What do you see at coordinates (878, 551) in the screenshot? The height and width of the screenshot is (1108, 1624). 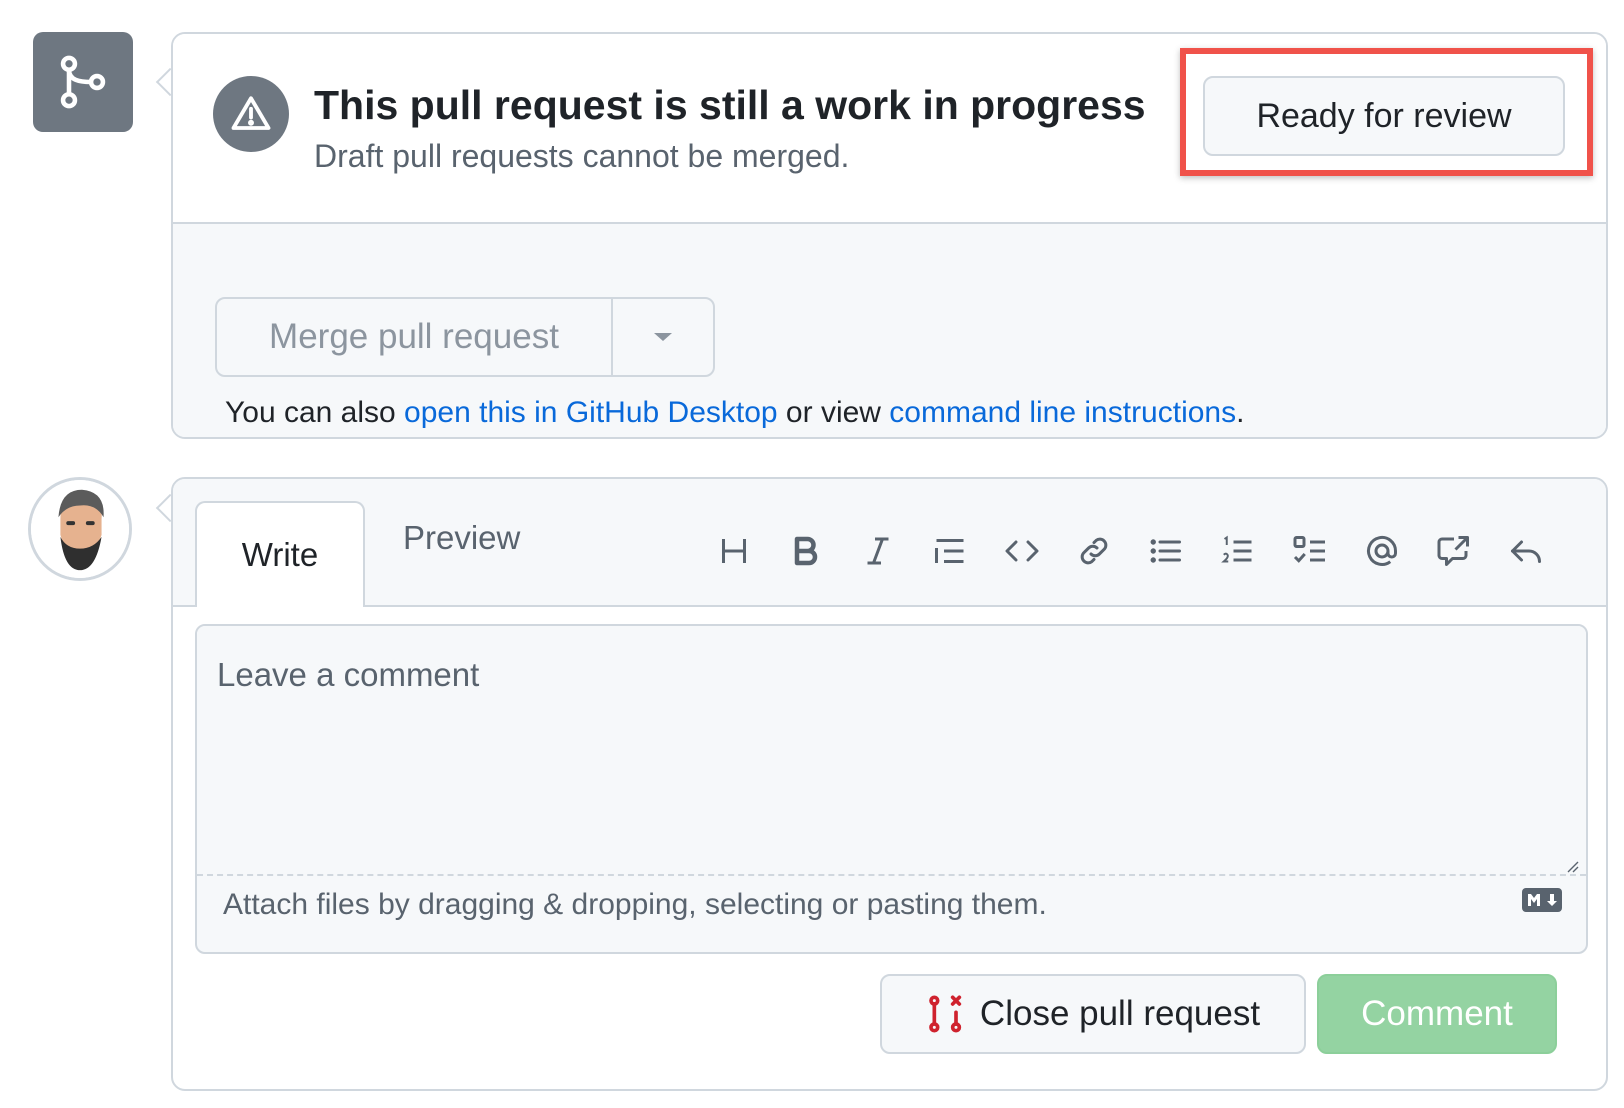 I see `italic-icon` at bounding box center [878, 551].